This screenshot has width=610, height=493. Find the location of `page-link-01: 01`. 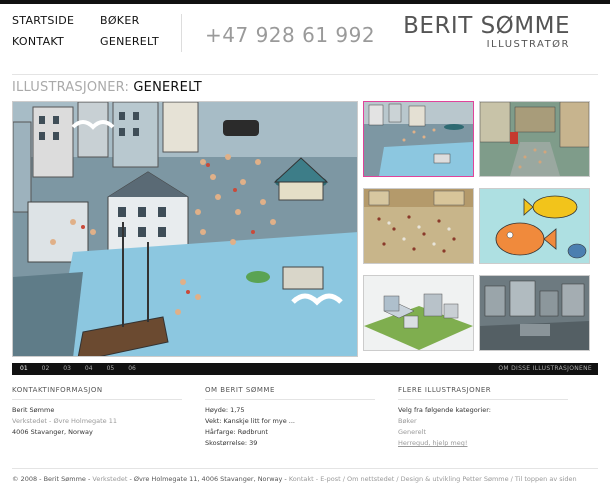

page-link-01: 01 is located at coordinates (24, 369).